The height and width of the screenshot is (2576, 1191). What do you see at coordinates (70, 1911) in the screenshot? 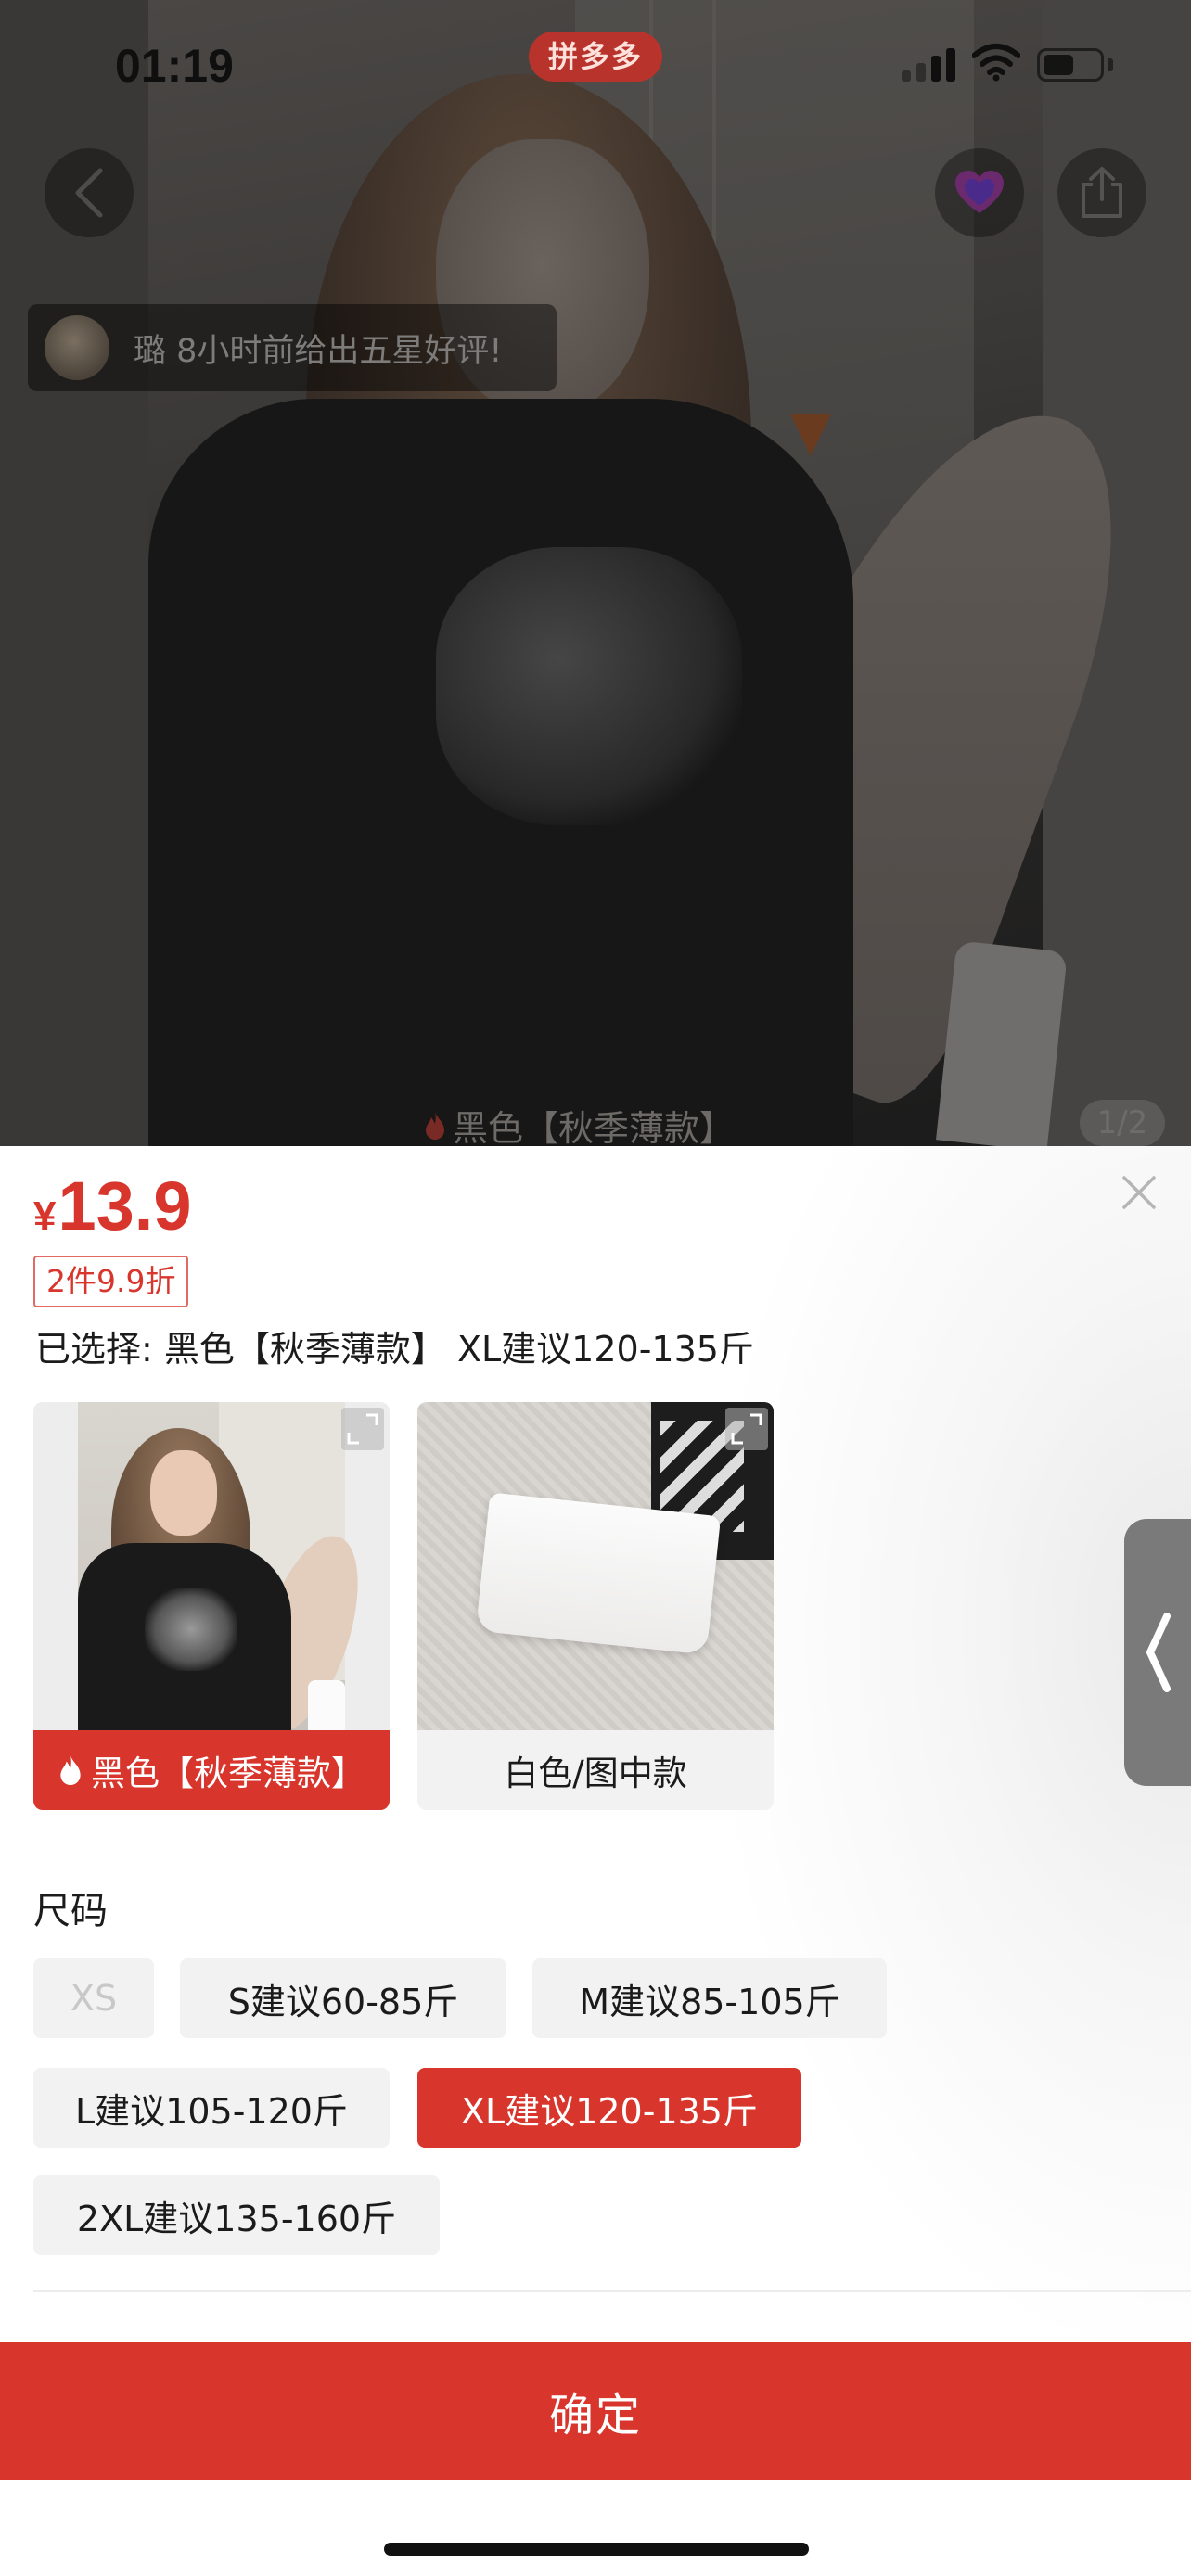
I see `size-section-title: 尺码` at bounding box center [70, 1911].